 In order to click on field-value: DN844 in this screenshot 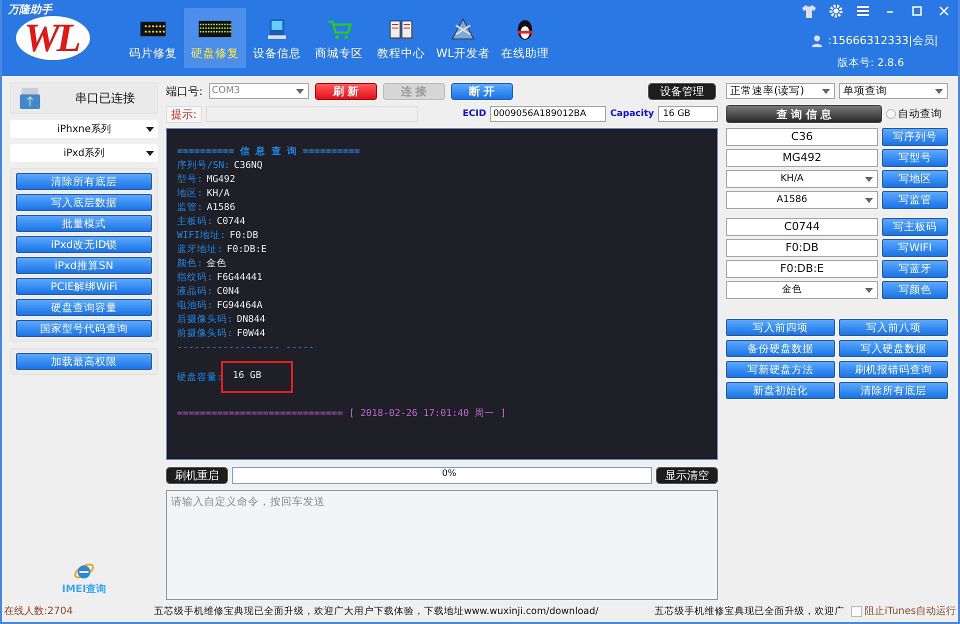, I will do `click(251, 319)`.